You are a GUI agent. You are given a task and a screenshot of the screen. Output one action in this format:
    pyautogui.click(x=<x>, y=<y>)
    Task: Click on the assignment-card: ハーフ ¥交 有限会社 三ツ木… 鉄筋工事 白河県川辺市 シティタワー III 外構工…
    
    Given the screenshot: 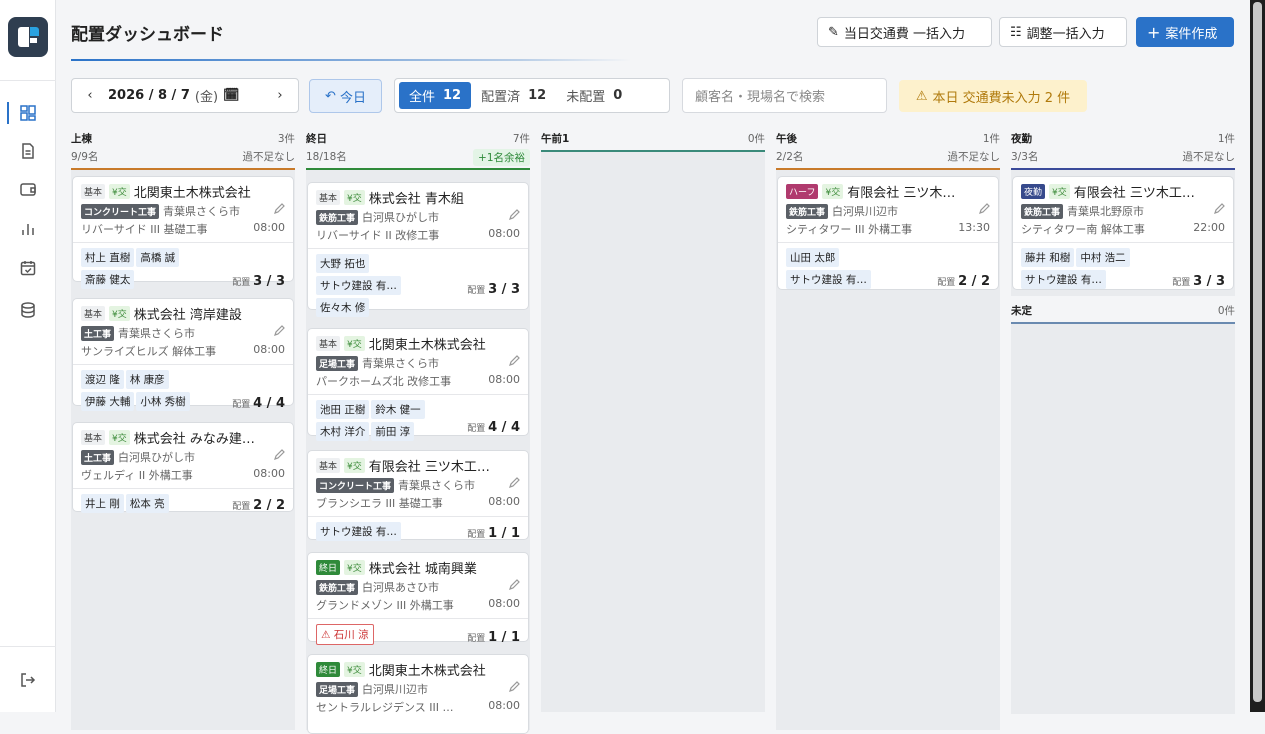 What is the action you would take?
    pyautogui.click(x=888, y=233)
    